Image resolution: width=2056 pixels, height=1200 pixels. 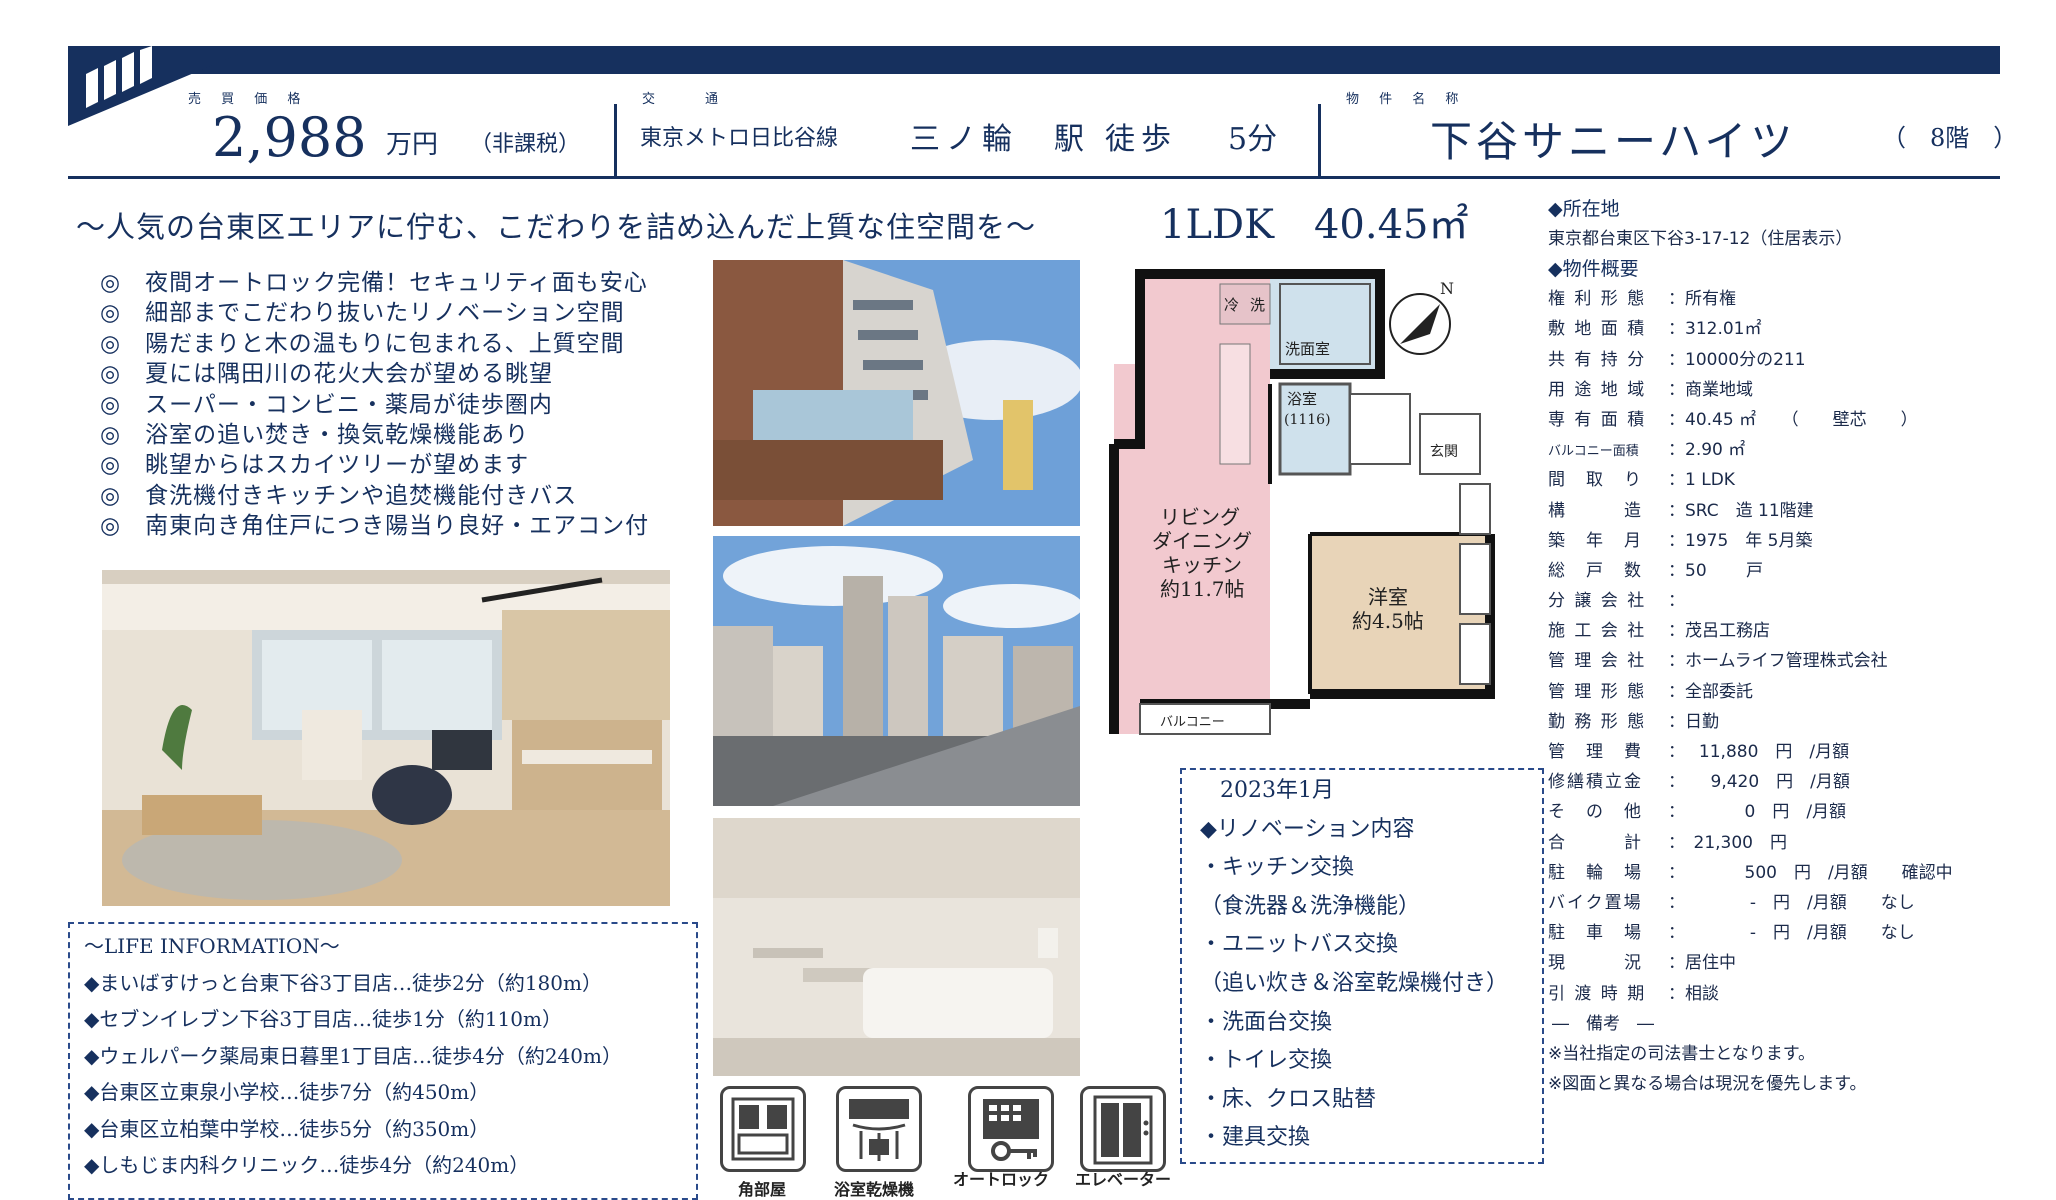 What do you see at coordinates (1597, 631) in the screenshot?
I see `spec-label: 施 工 会 社` at bounding box center [1597, 631].